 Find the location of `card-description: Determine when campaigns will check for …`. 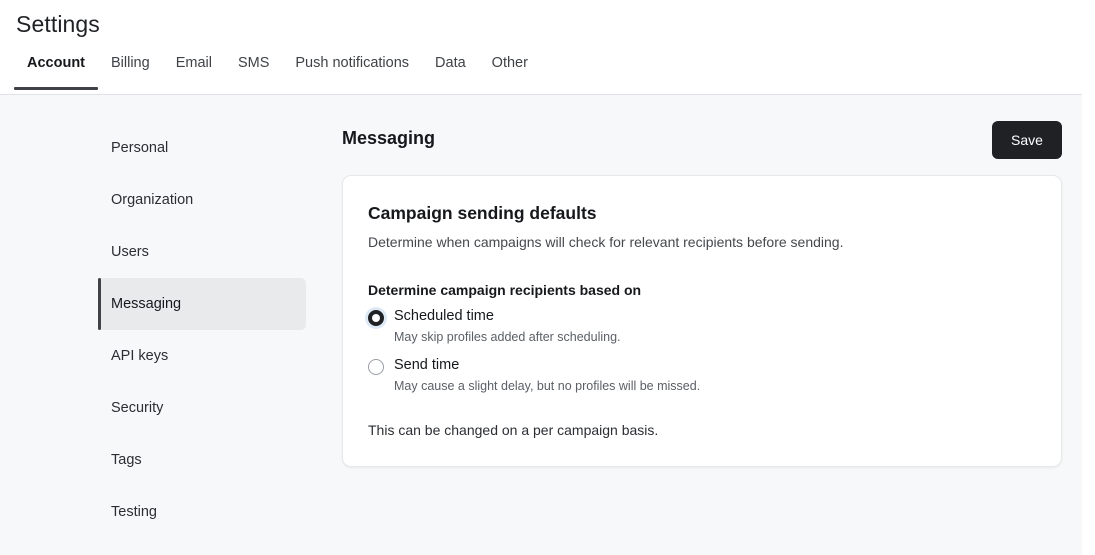

card-description: Determine when campaigns will check for … is located at coordinates (606, 242).